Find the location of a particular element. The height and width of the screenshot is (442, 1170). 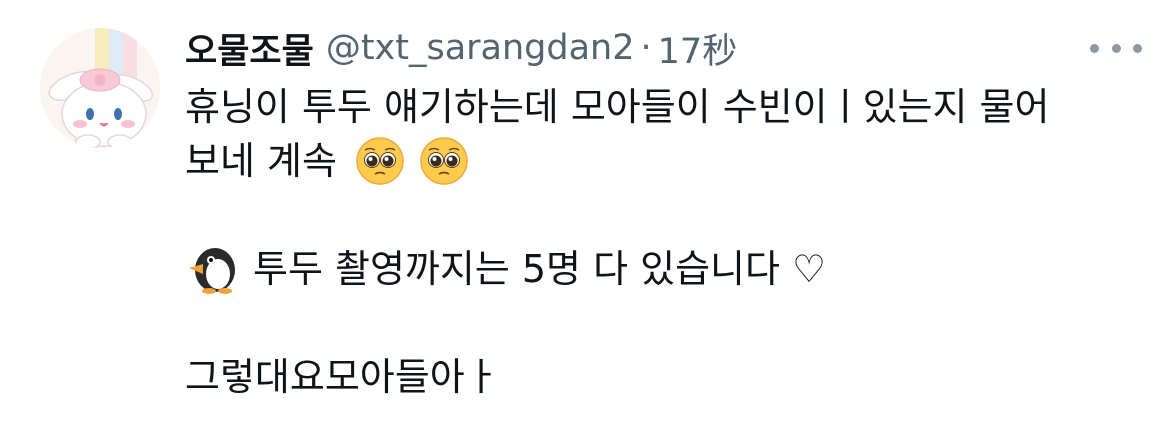

tweet-header: 오물조물 @txt_sarangdan2 · 17秒 is located at coordinates (461, 48).